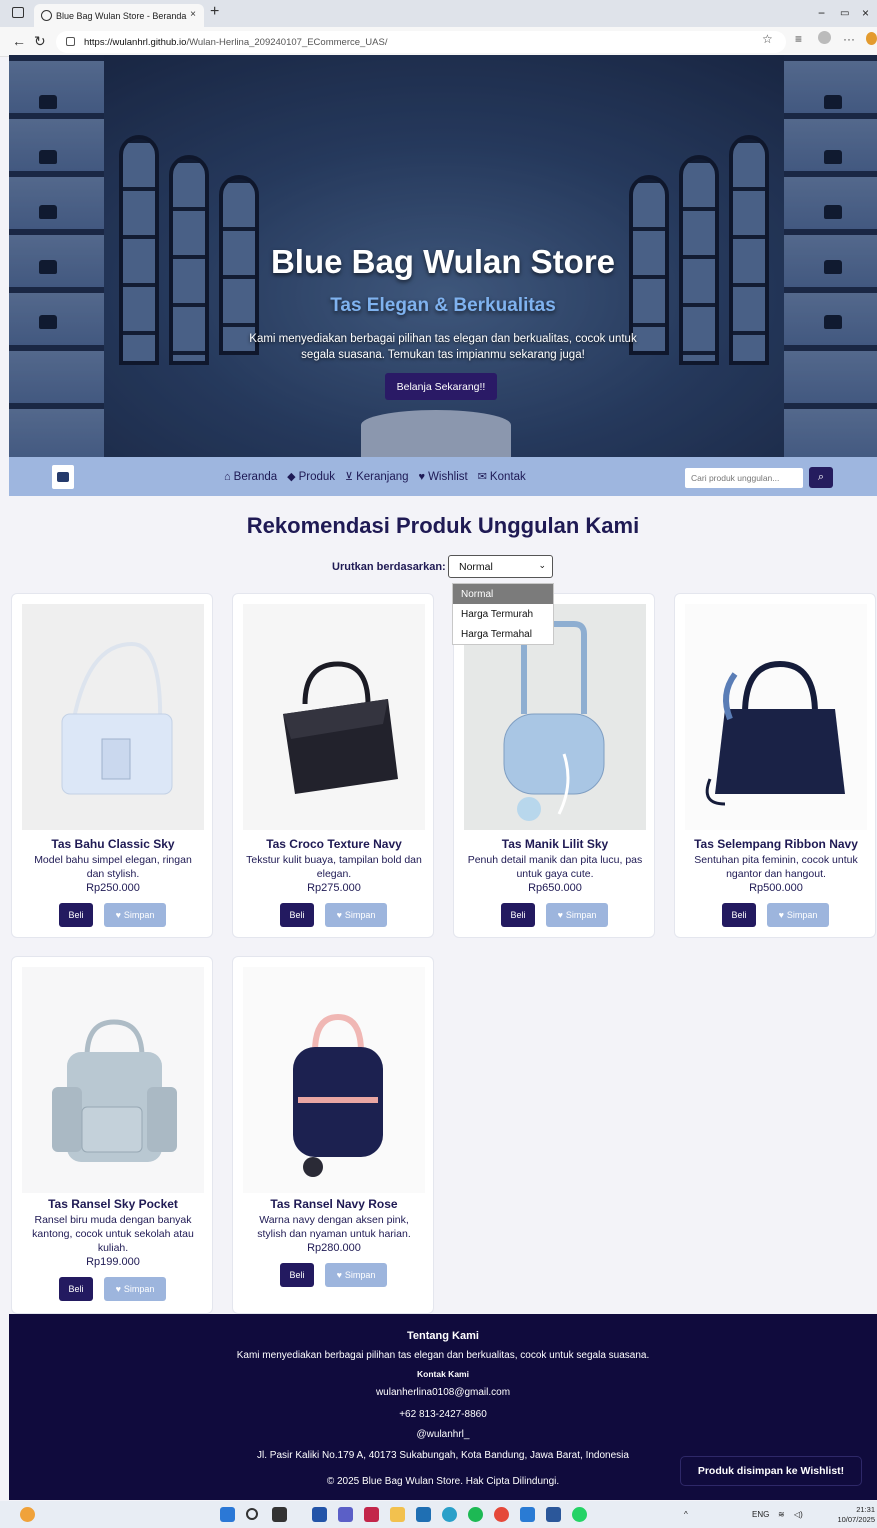 Image resolution: width=877 pixels, height=1528 pixels. Describe the element at coordinates (542, 565) in the screenshot. I see `chevron-down-icon: ⌄` at that location.